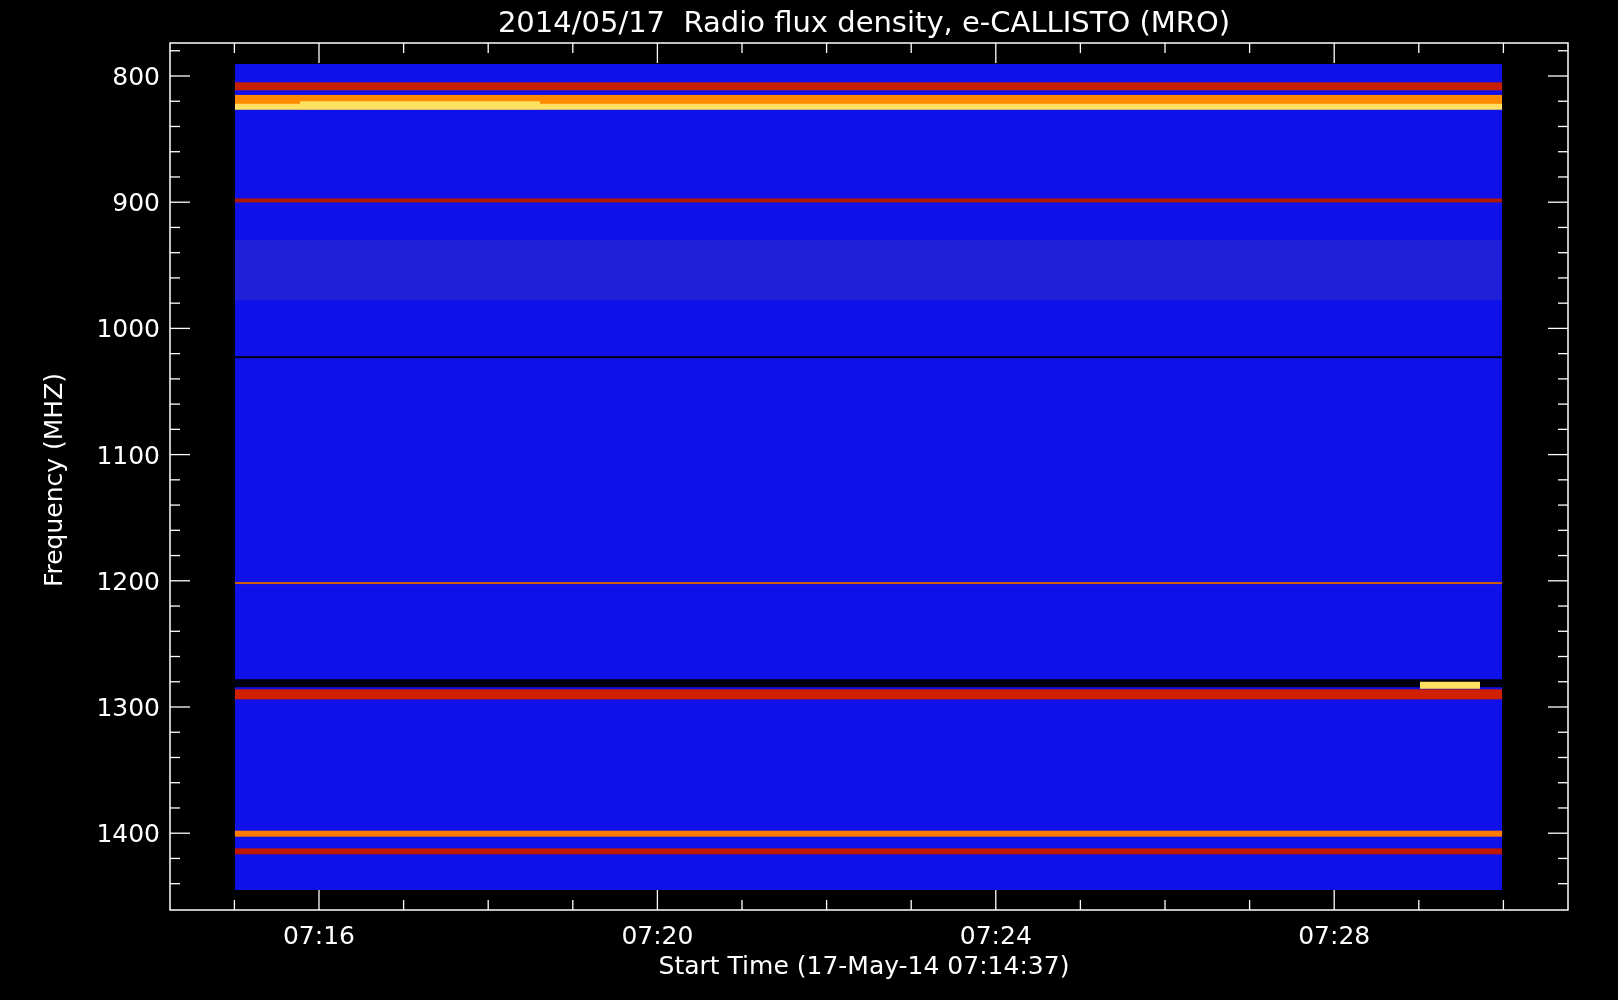 The image size is (1618, 1000). Describe the element at coordinates (864, 965) in the screenshot. I see `axis-title: Start Time (17-May-14 07:14:37)` at that location.